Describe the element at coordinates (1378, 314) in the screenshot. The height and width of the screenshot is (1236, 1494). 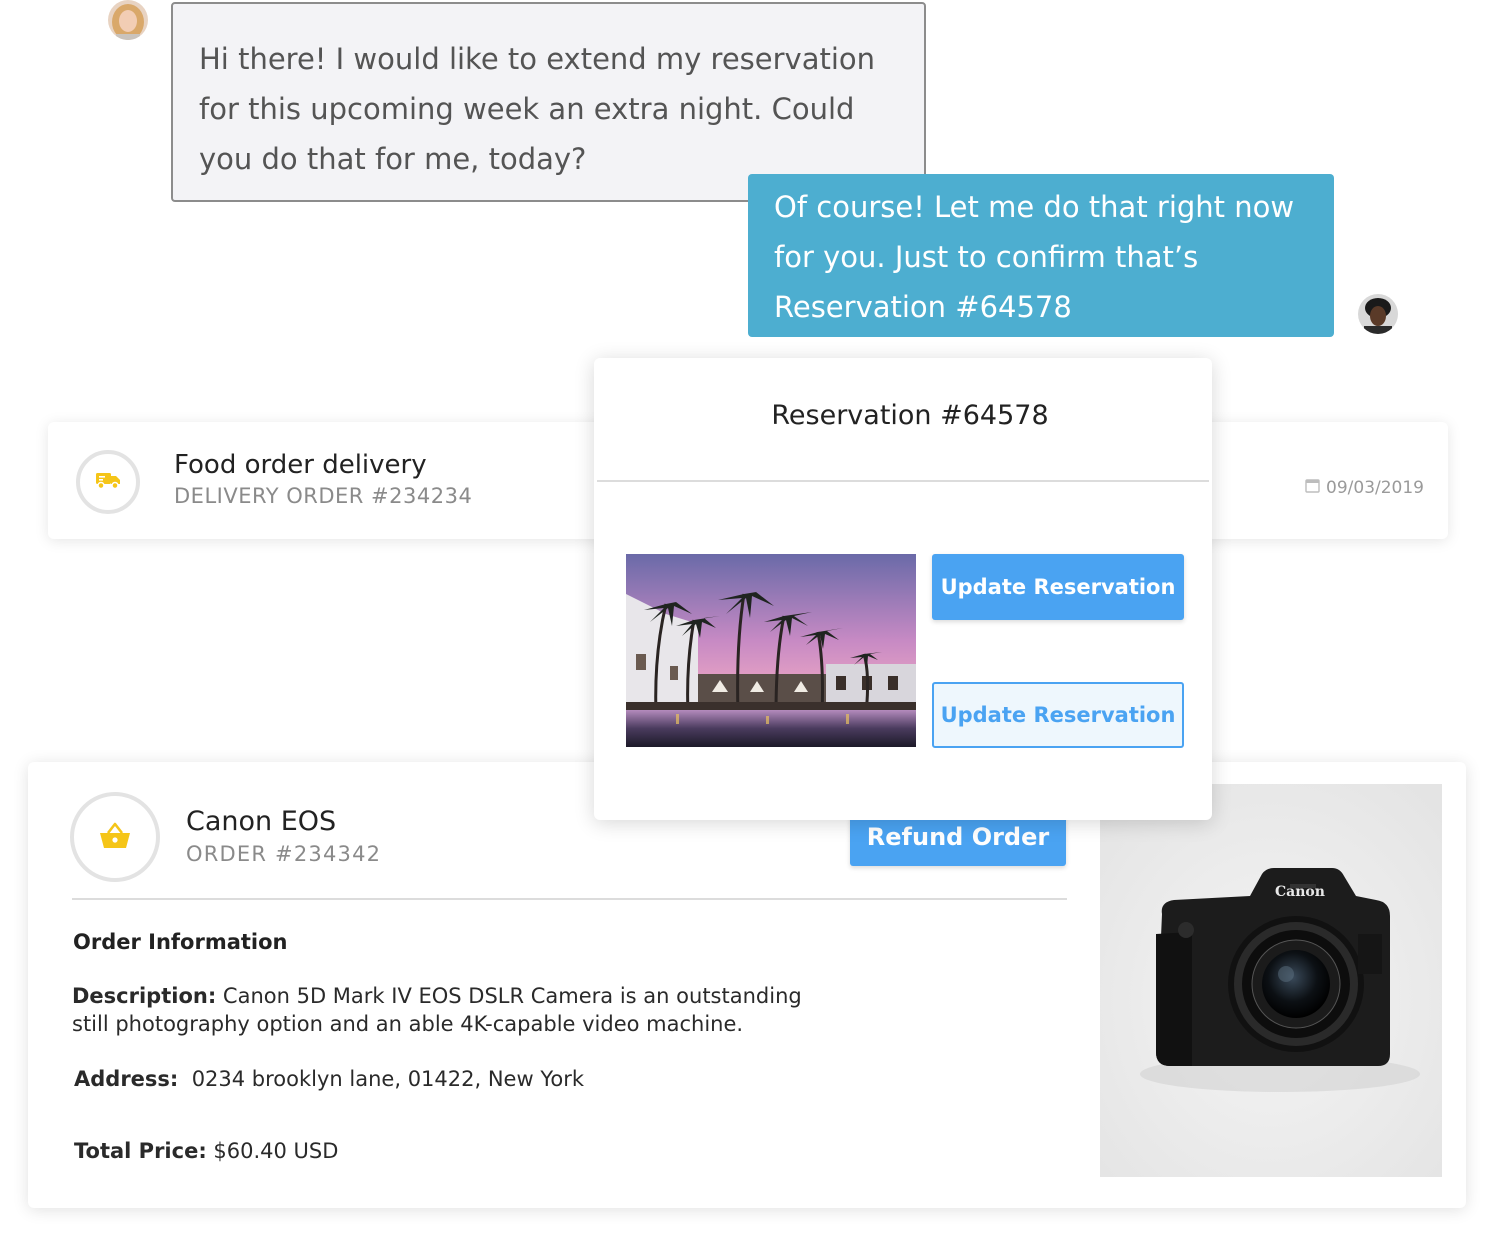
I see `agent-avatar` at that location.